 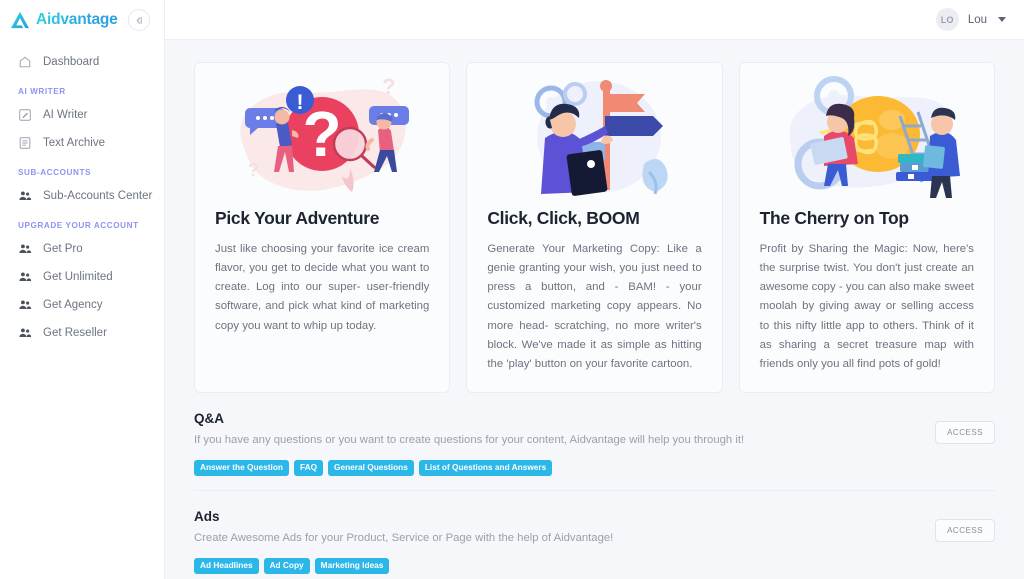 I want to click on sidebar-item-get-reseller: Get Reseller, so click(x=82, y=333).